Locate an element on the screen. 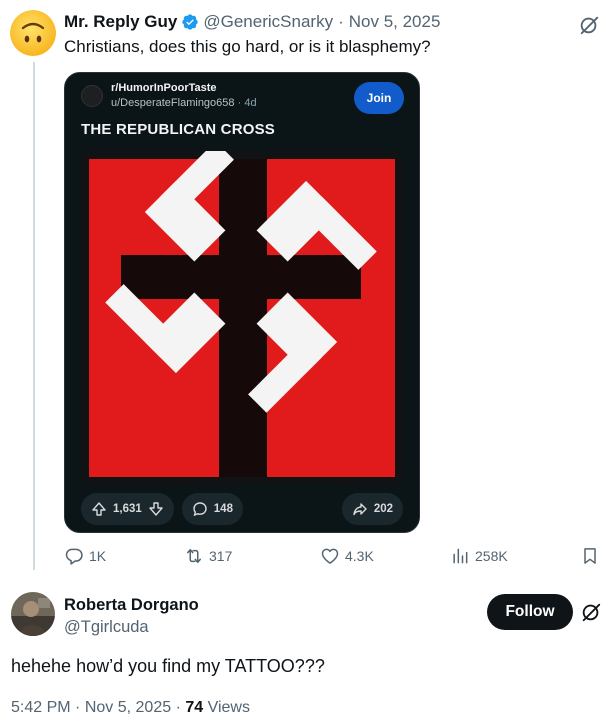  share-pill: 202 is located at coordinates (372, 509).